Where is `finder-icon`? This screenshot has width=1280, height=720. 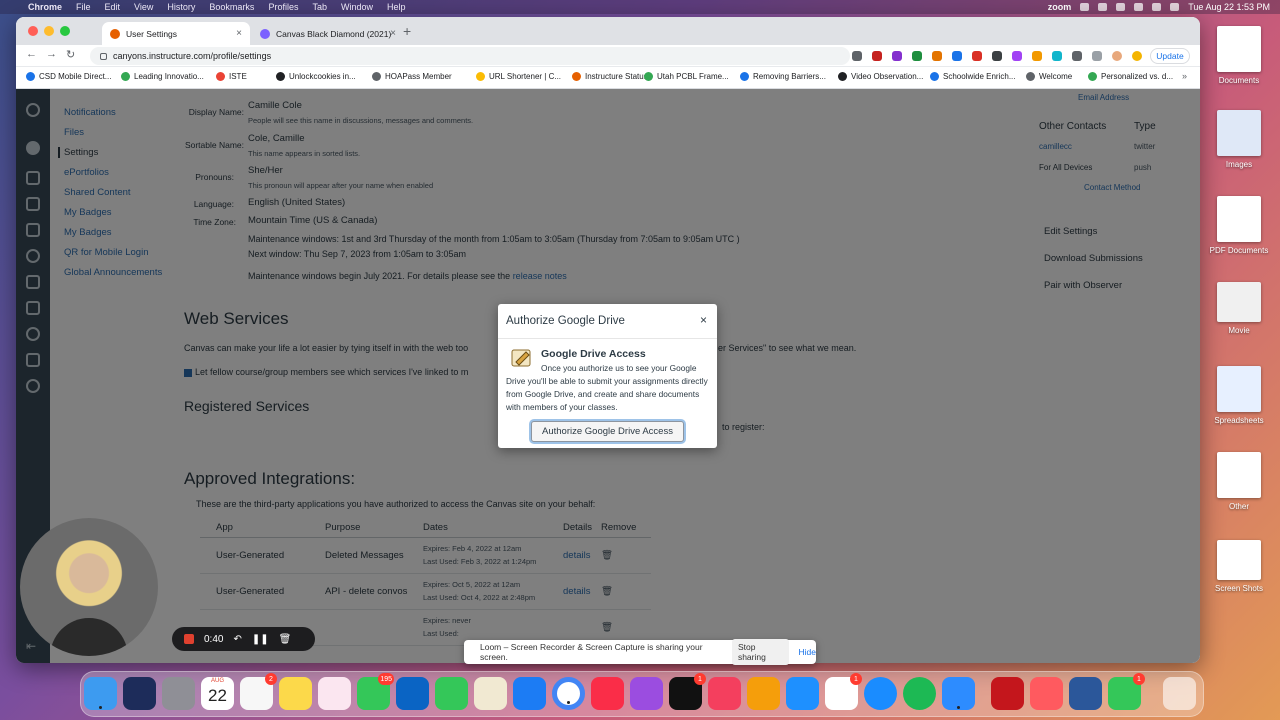 finder-icon is located at coordinates (100, 693).